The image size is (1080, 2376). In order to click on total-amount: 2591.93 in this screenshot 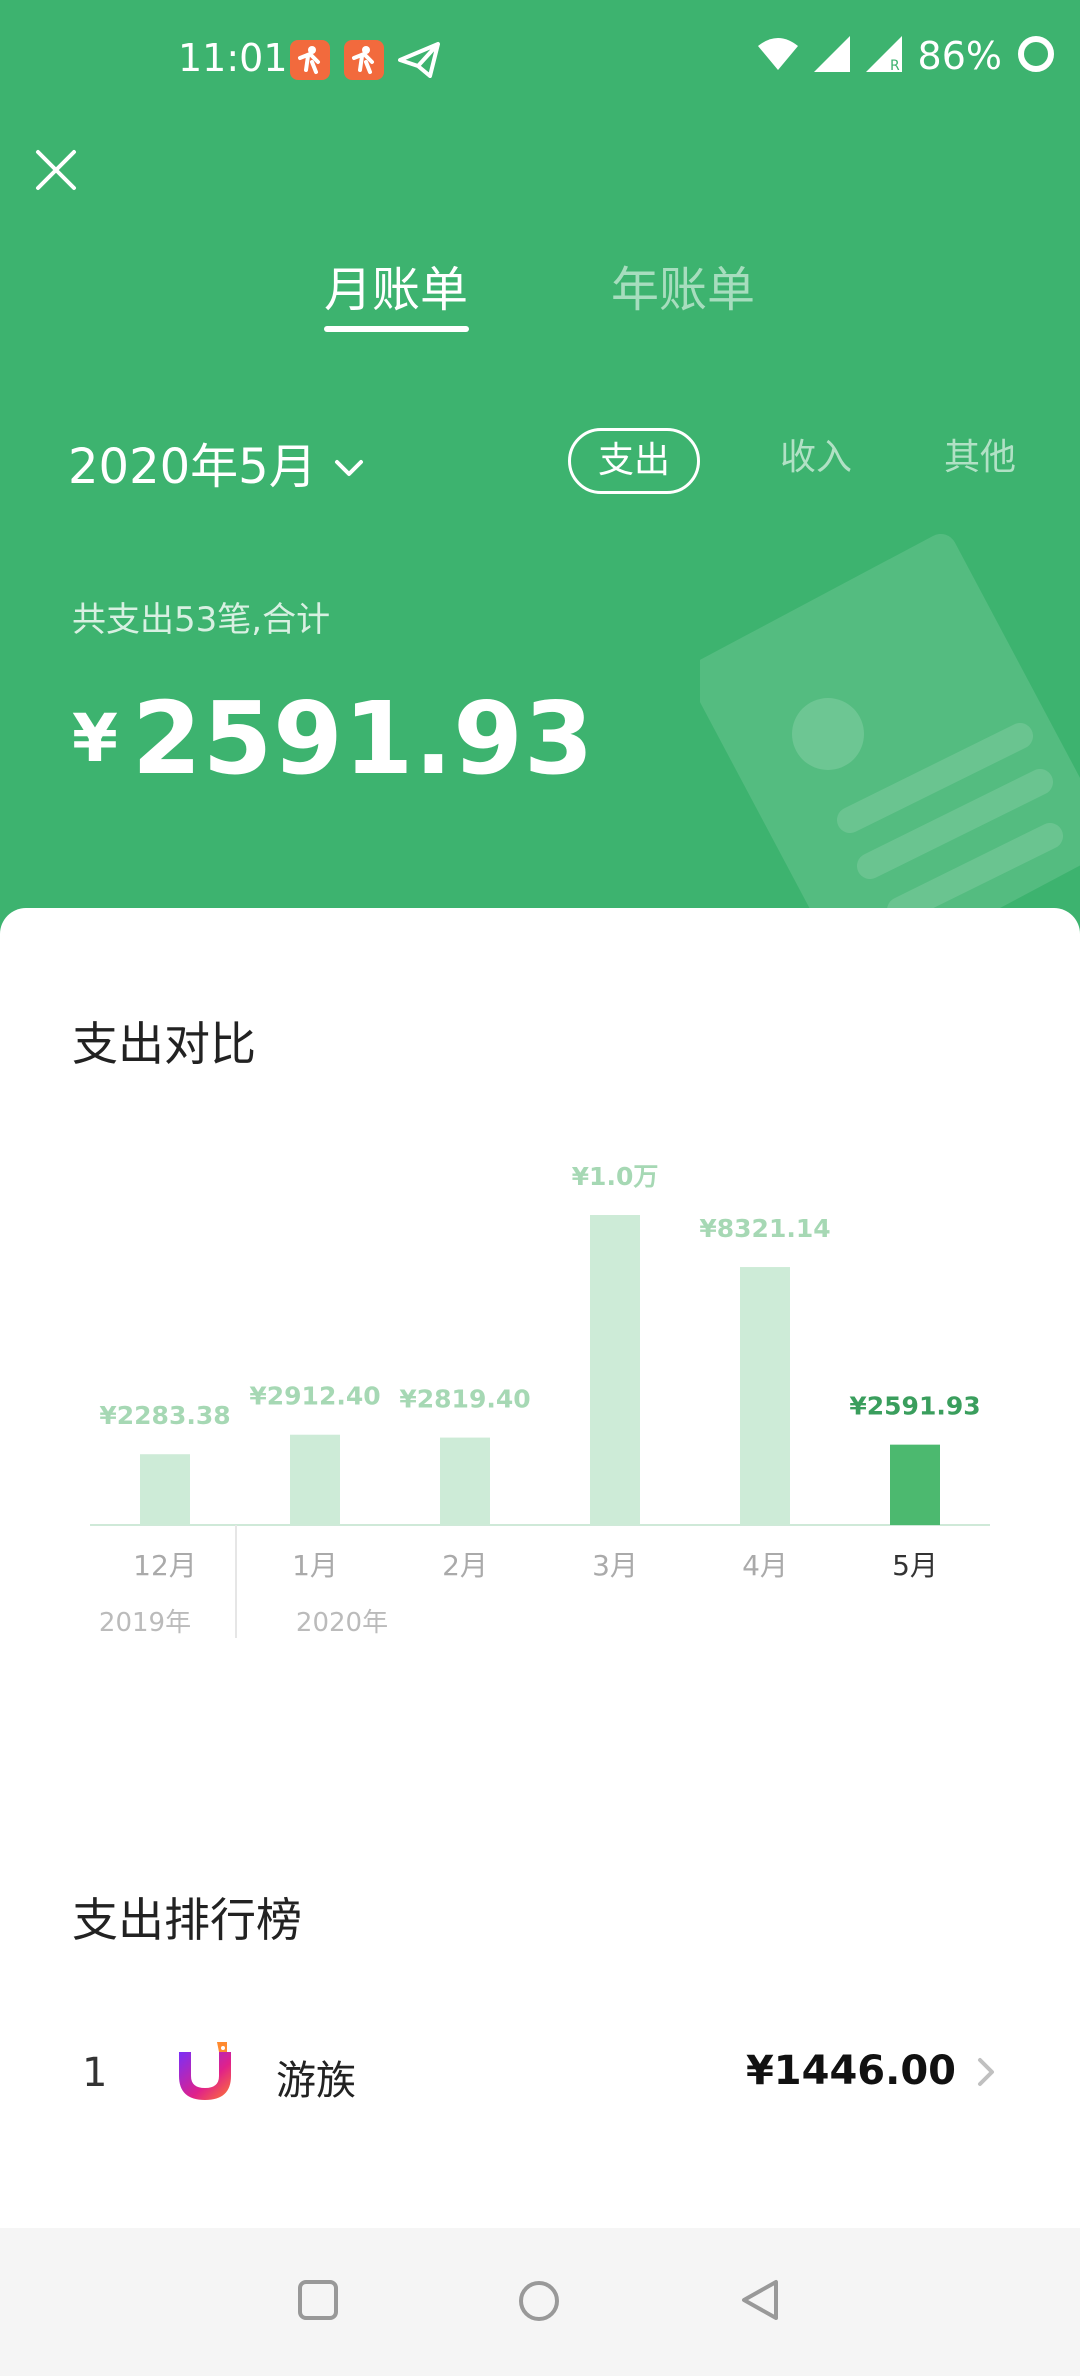, I will do `click(363, 738)`.